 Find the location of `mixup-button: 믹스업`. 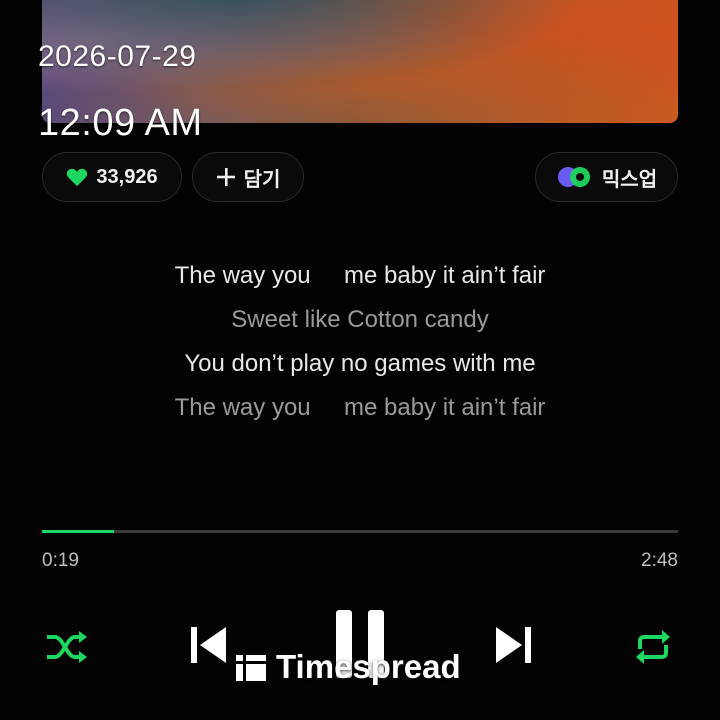

mixup-button: 믹스업 is located at coordinates (606, 177).